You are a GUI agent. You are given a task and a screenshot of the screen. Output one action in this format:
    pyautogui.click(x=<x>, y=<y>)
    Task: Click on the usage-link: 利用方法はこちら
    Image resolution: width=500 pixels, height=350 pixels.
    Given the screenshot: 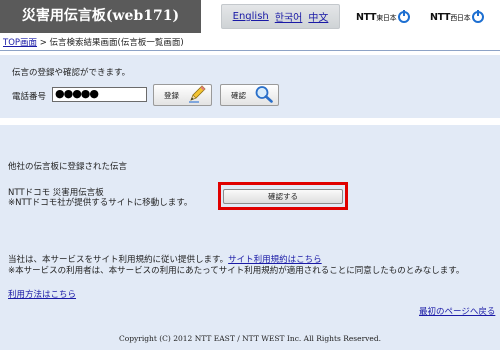 What is the action you would take?
    pyautogui.click(x=42, y=294)
    